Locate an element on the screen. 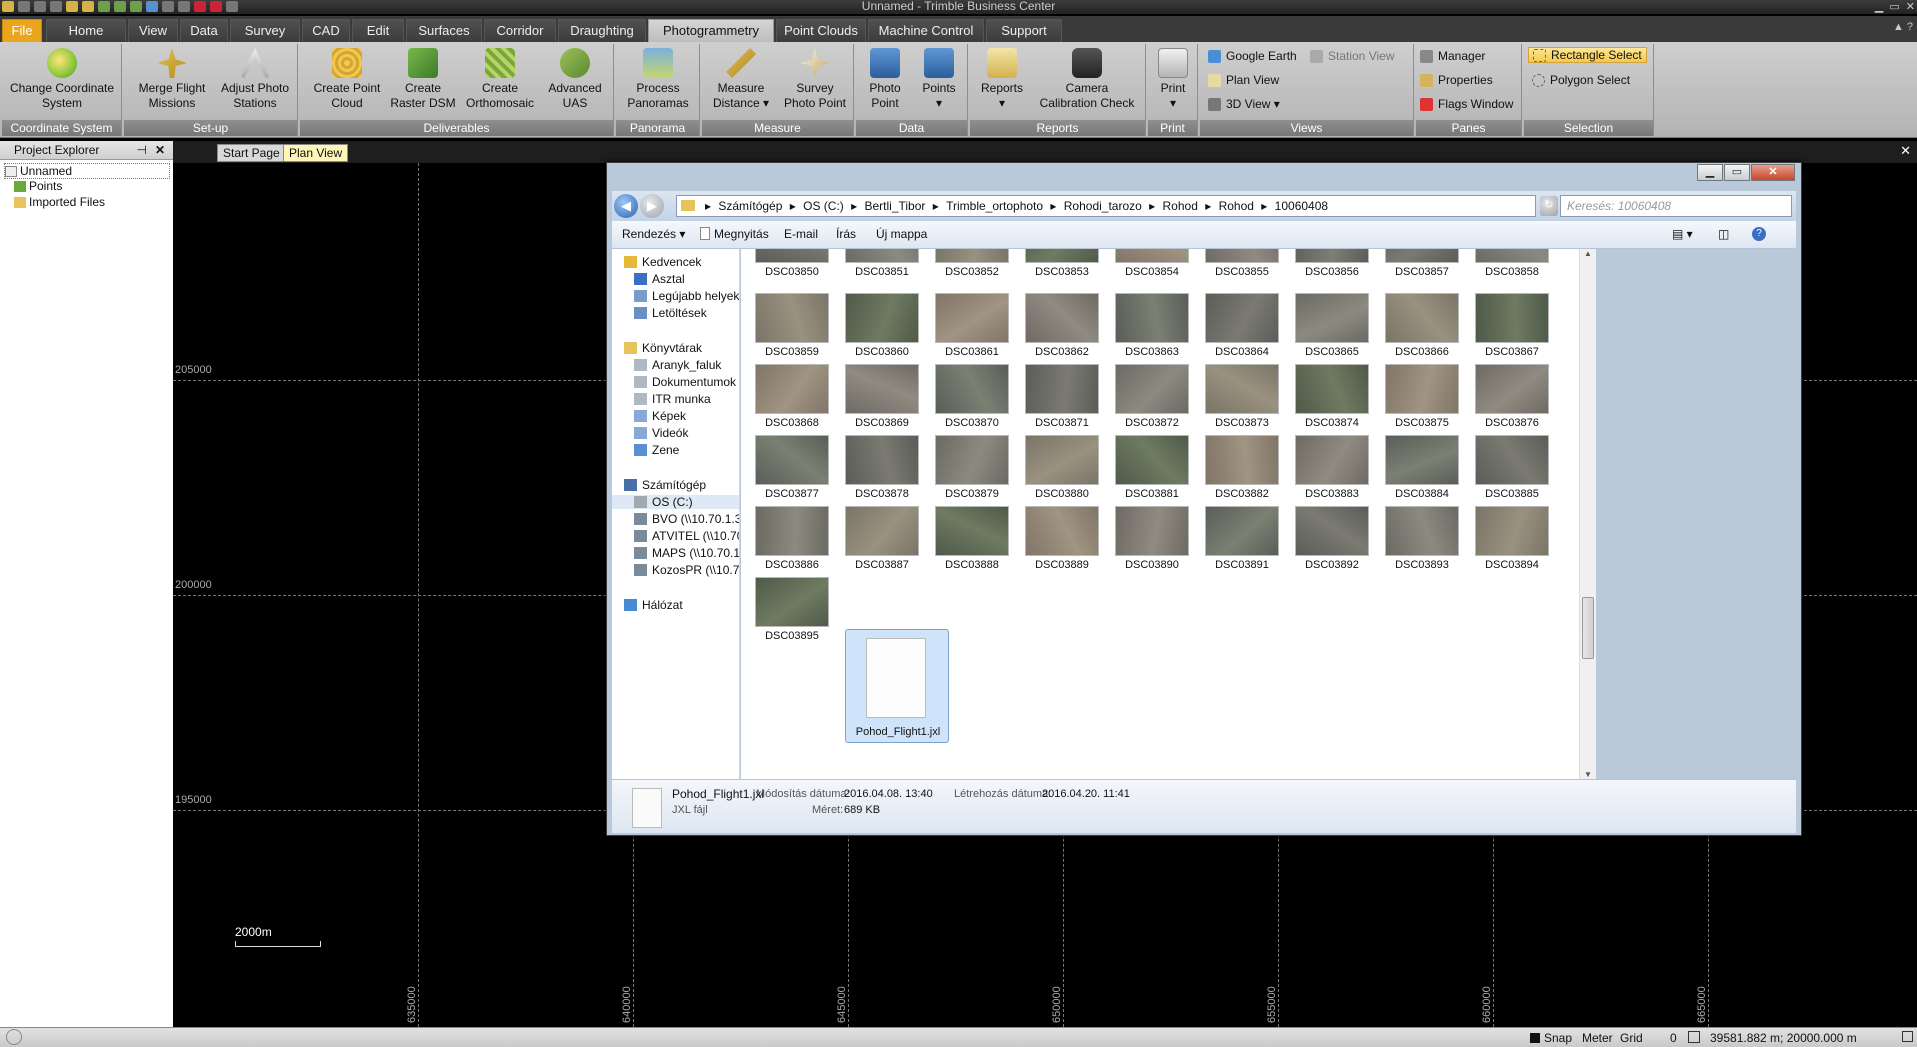 This screenshot has width=1917, height=1047. snap-toggle: Snap is located at coordinates (1551, 1038).